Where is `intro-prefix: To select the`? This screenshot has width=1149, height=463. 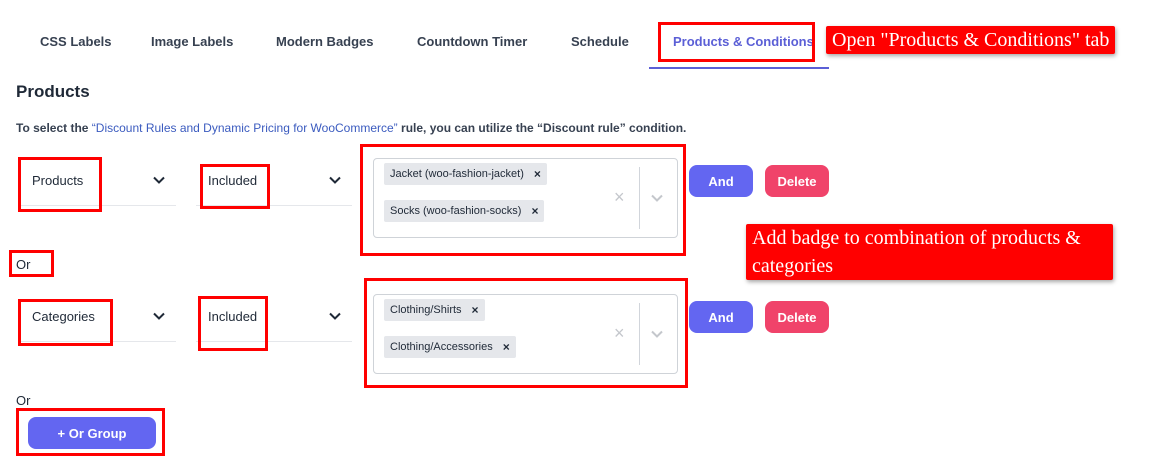
intro-prefix: To select the is located at coordinates (54, 128).